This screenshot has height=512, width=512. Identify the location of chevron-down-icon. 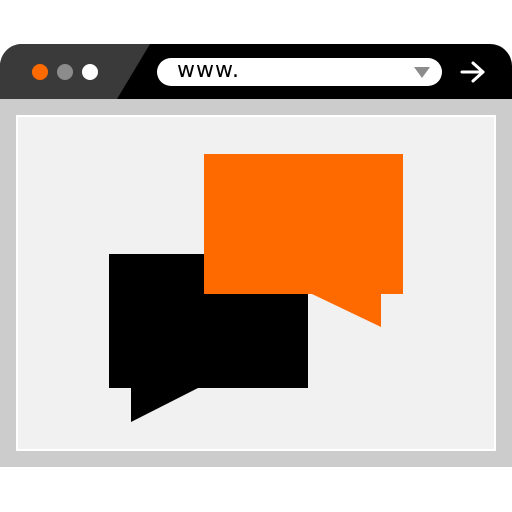
(422, 72).